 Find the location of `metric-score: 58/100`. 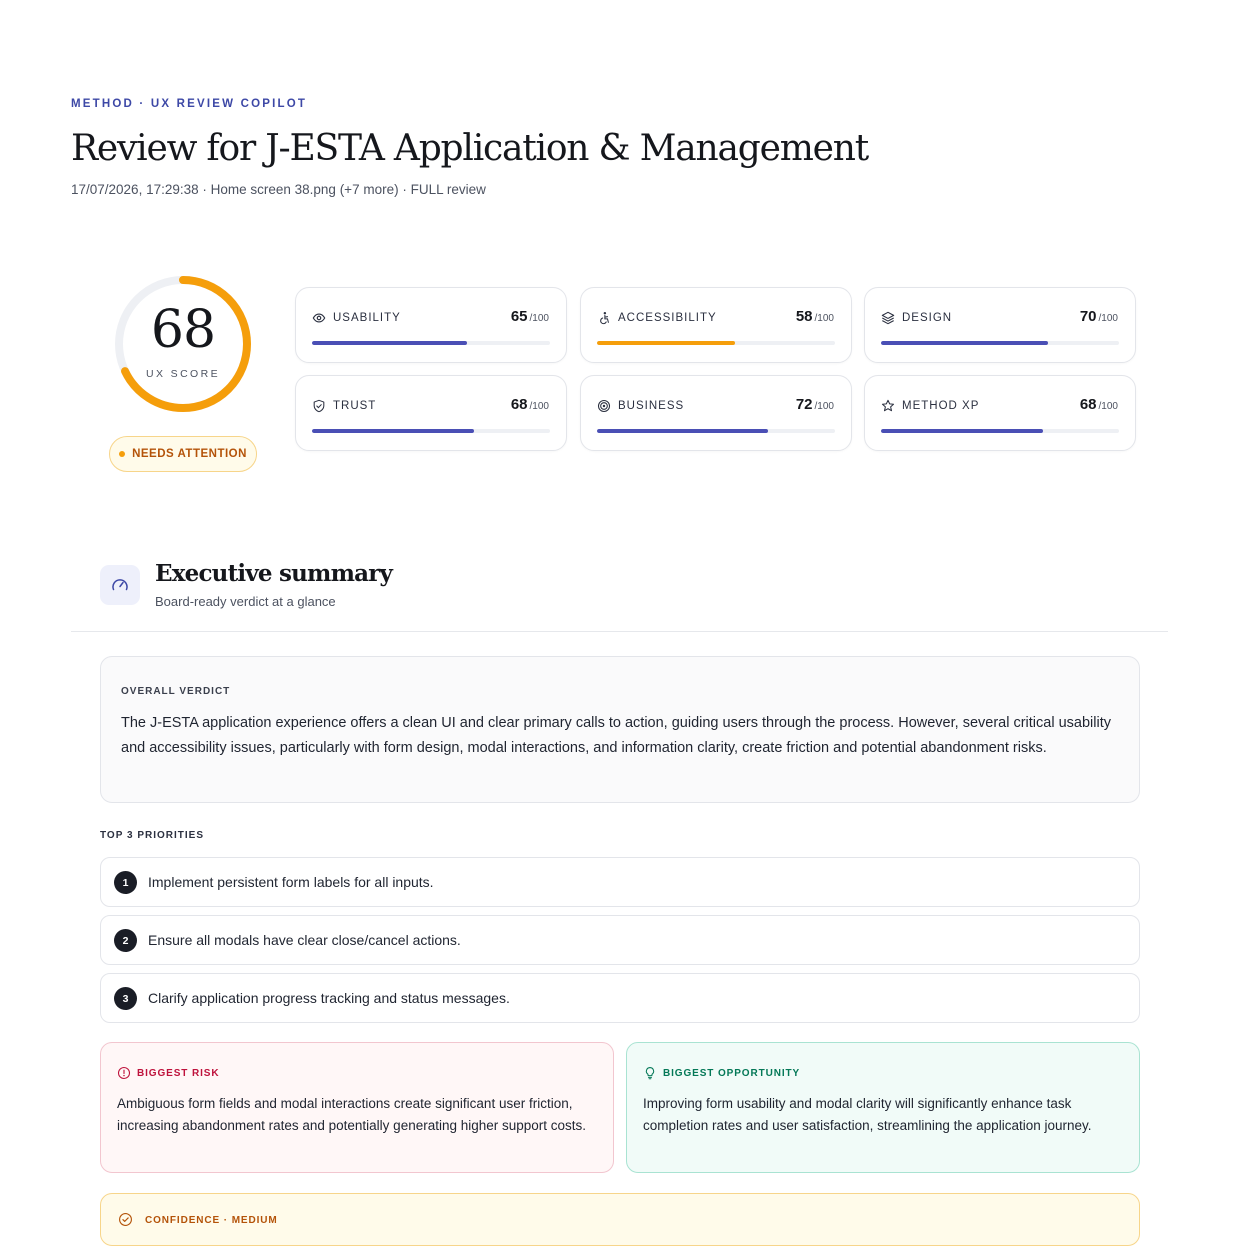

metric-score: 58/100 is located at coordinates (814, 316).